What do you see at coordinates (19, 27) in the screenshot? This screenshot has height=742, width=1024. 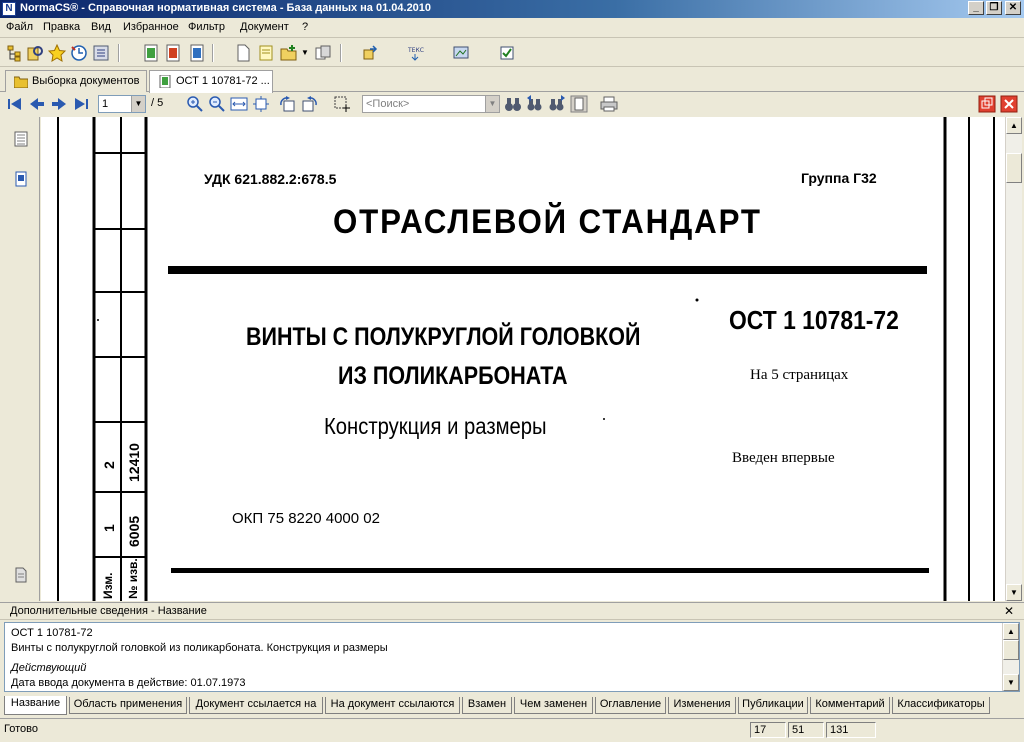 I see `menu-file: Файл` at bounding box center [19, 27].